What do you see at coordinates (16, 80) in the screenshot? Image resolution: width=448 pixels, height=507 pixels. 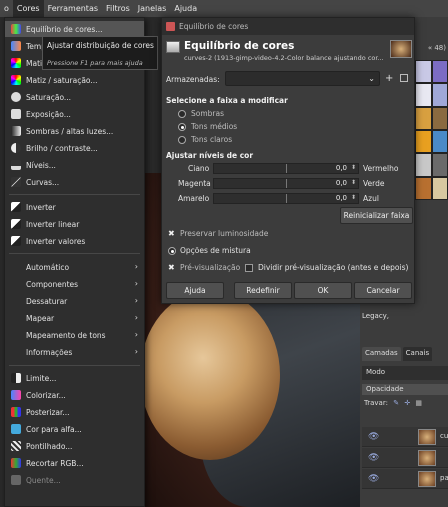 I see `hue-saturation-icon` at bounding box center [16, 80].